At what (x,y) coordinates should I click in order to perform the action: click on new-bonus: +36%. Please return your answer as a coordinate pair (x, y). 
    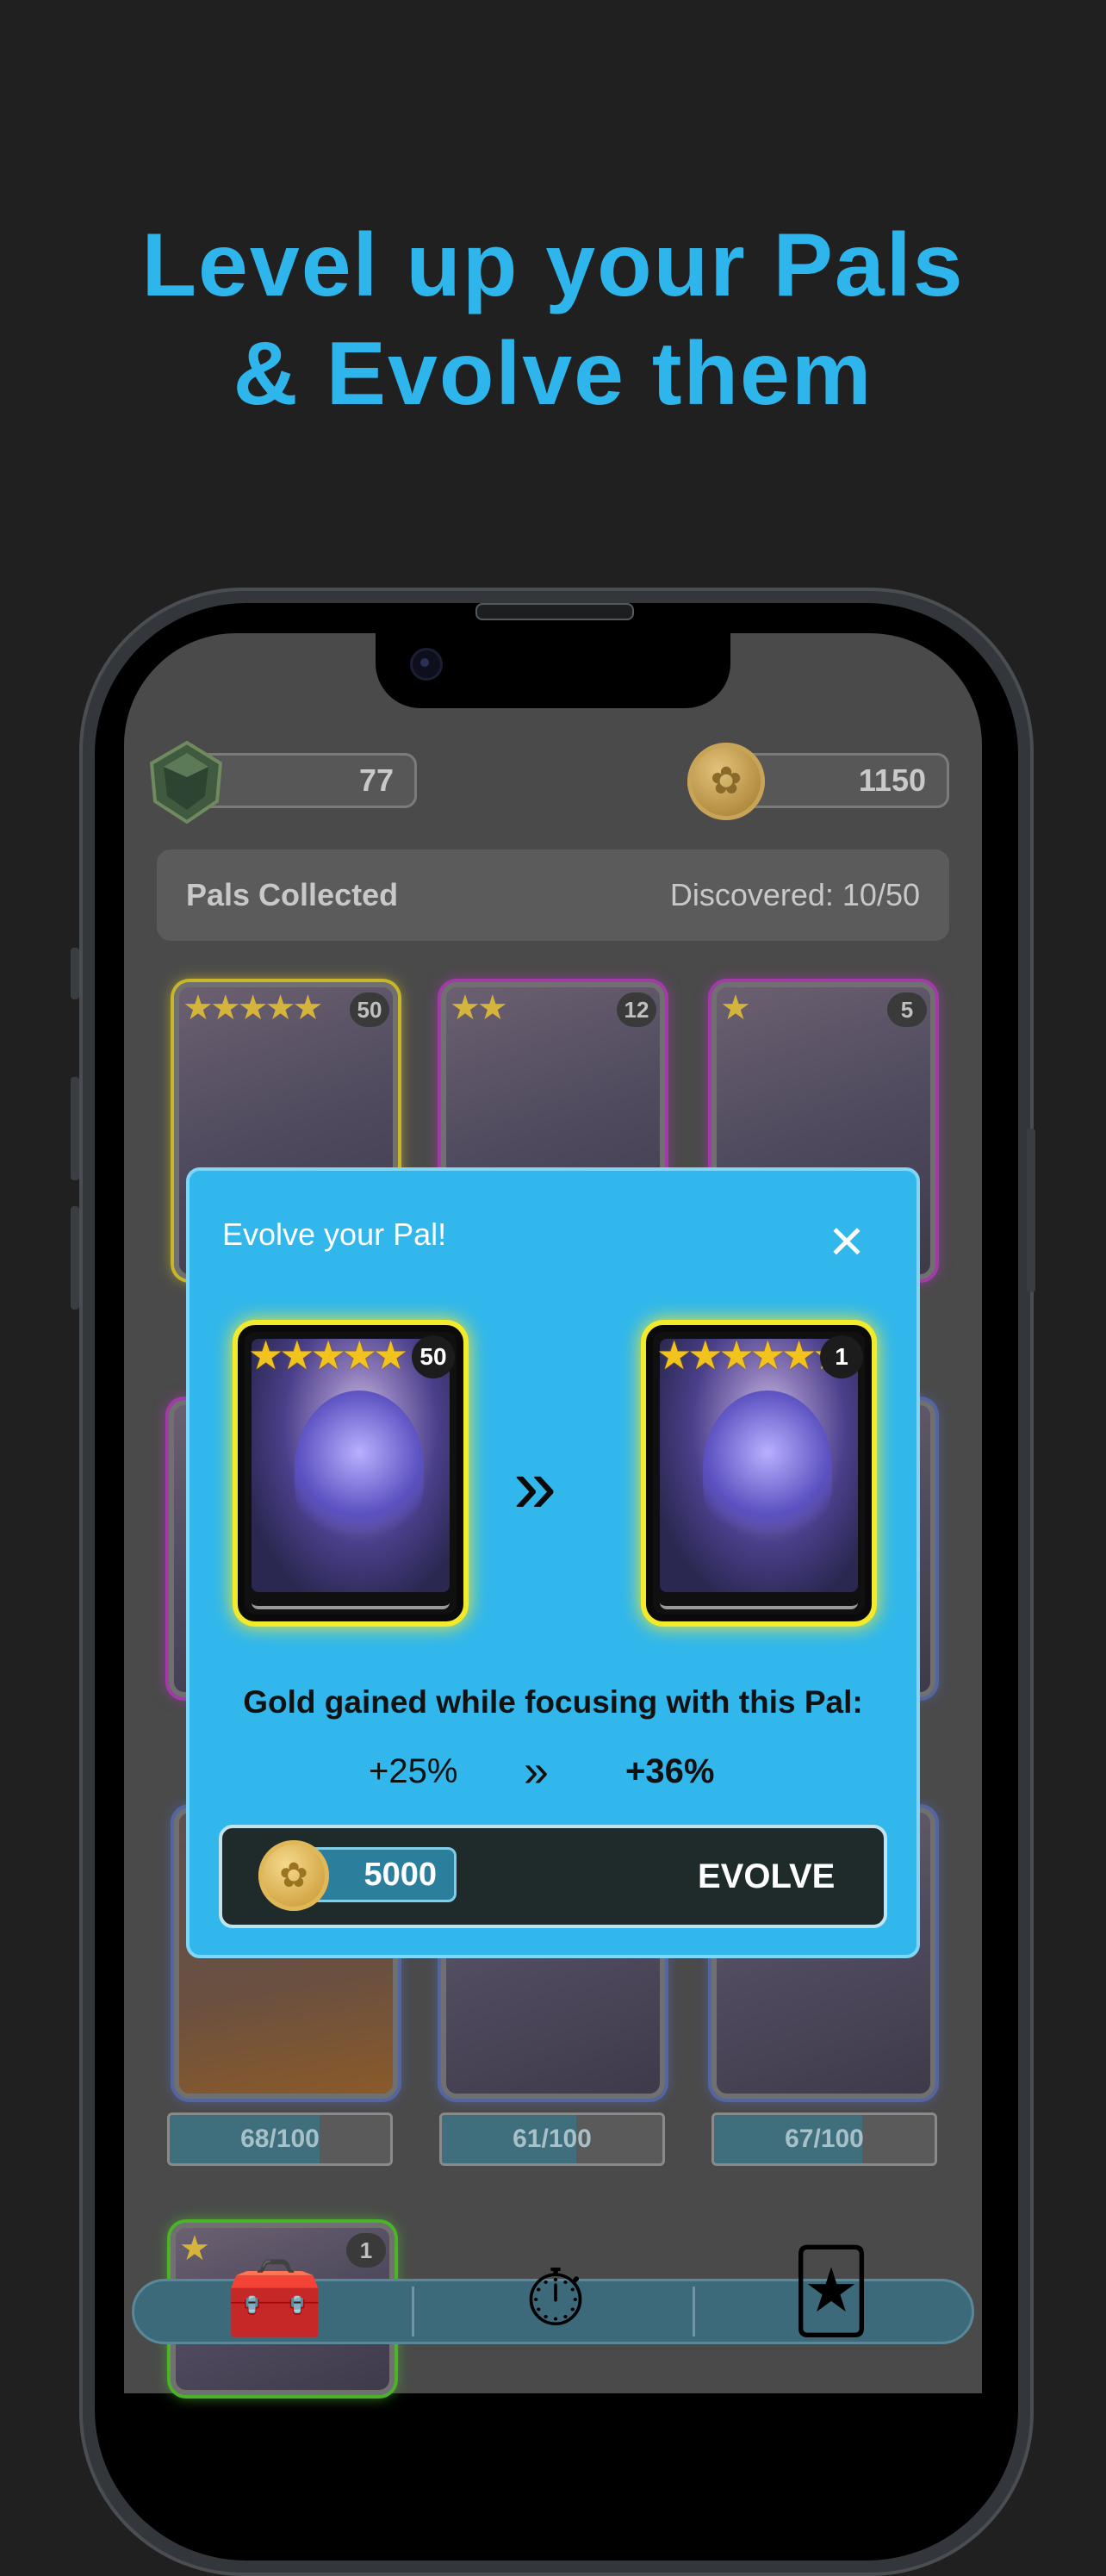
    Looking at the image, I should click on (670, 1771).